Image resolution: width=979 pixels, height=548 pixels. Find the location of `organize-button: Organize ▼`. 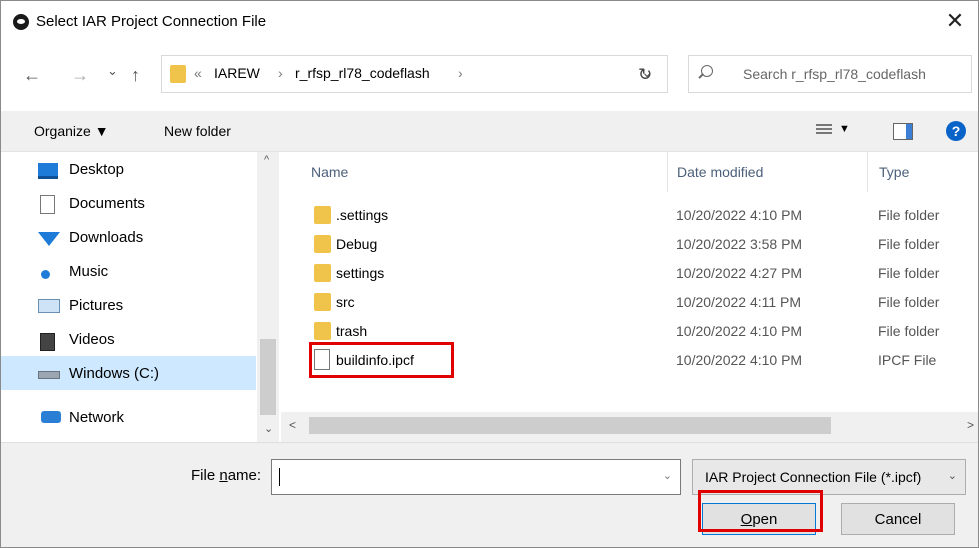

organize-button: Organize ▼ is located at coordinates (71, 131).